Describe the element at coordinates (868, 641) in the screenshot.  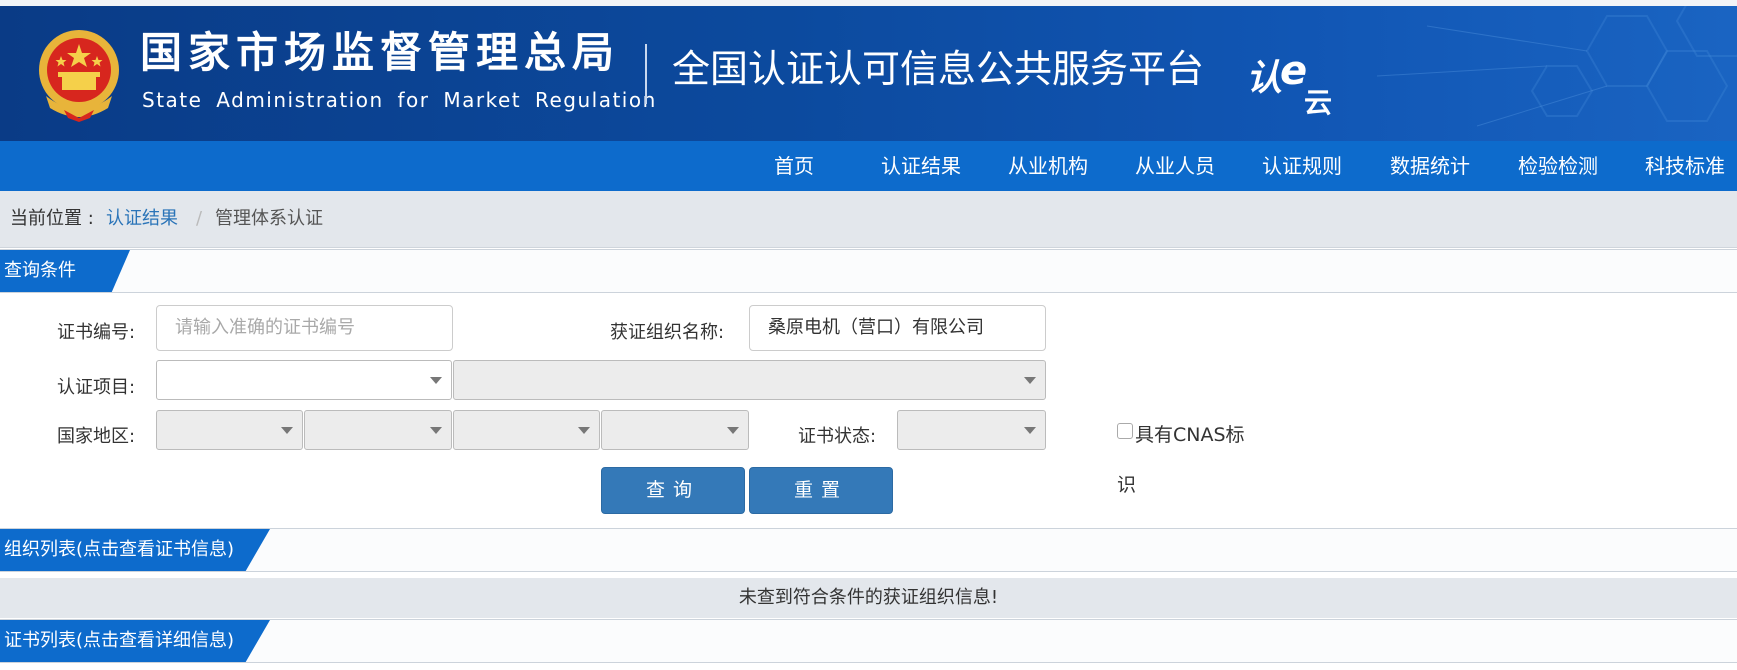
I see `cert-list-section-header: 证书列表(点击查看详细信息)` at that location.